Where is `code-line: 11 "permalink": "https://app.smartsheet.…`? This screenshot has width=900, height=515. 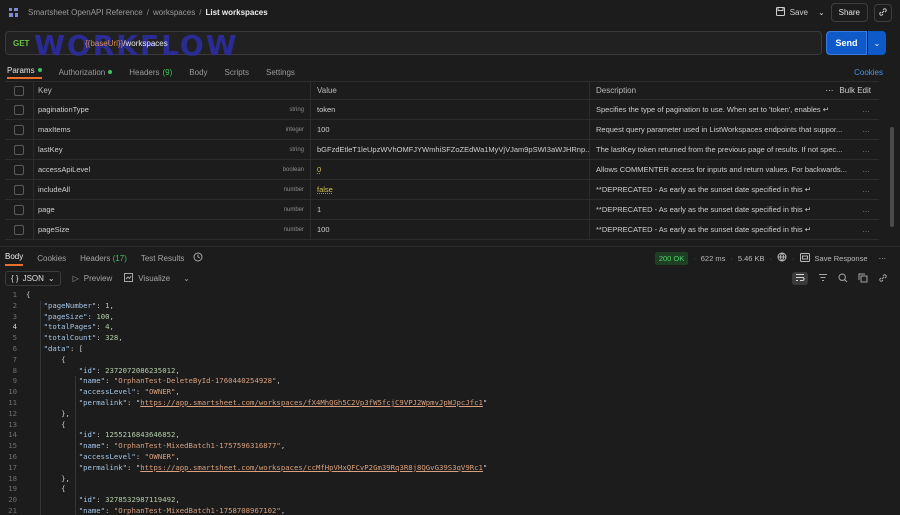
code-line: 11 "permalink": "https://app.smartsheet.… is located at coordinates (450, 403).